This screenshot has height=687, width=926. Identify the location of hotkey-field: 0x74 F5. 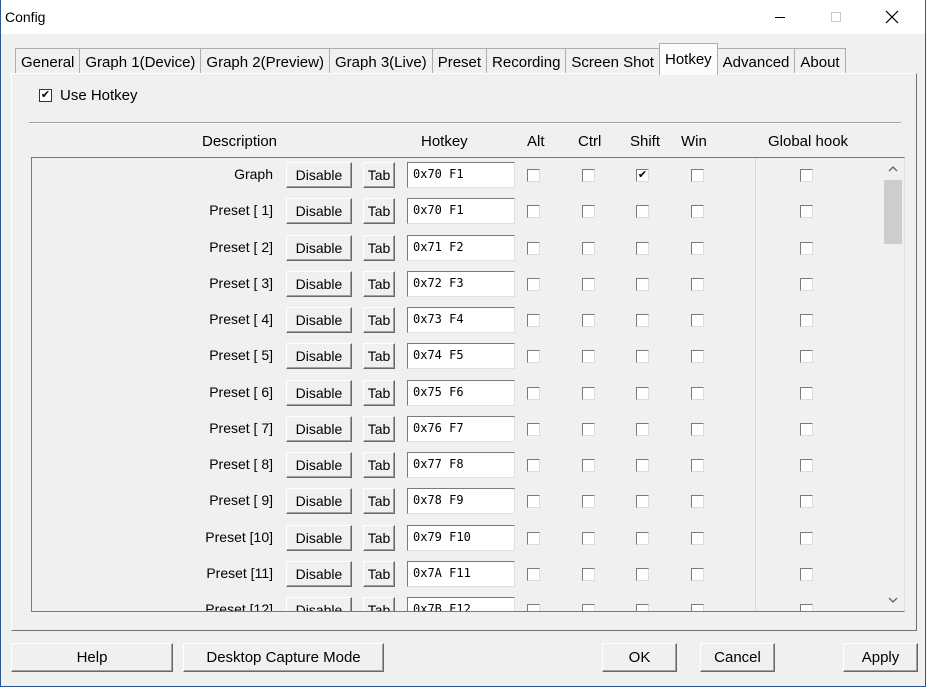
(461, 356).